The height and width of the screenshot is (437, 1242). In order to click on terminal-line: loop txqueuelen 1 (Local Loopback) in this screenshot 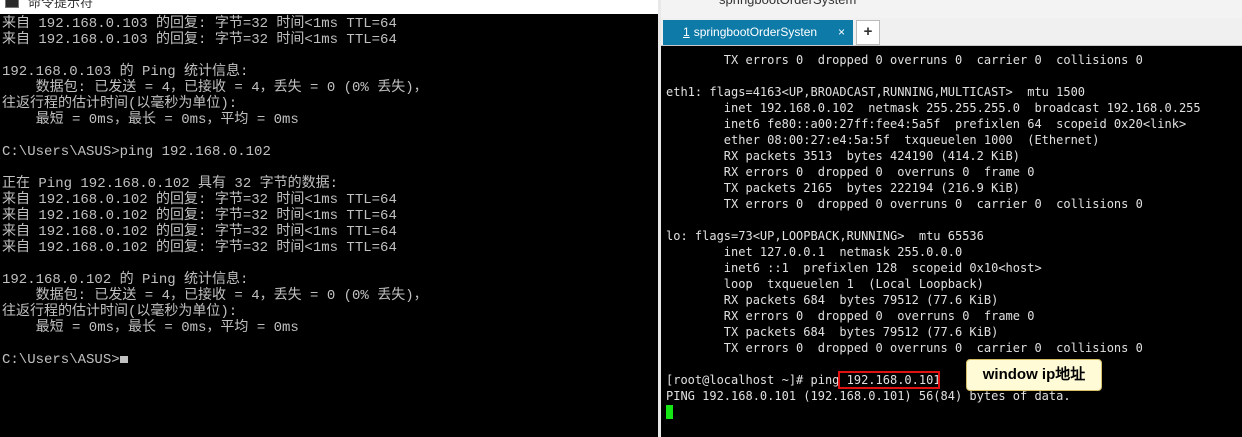, I will do `click(825, 284)`.